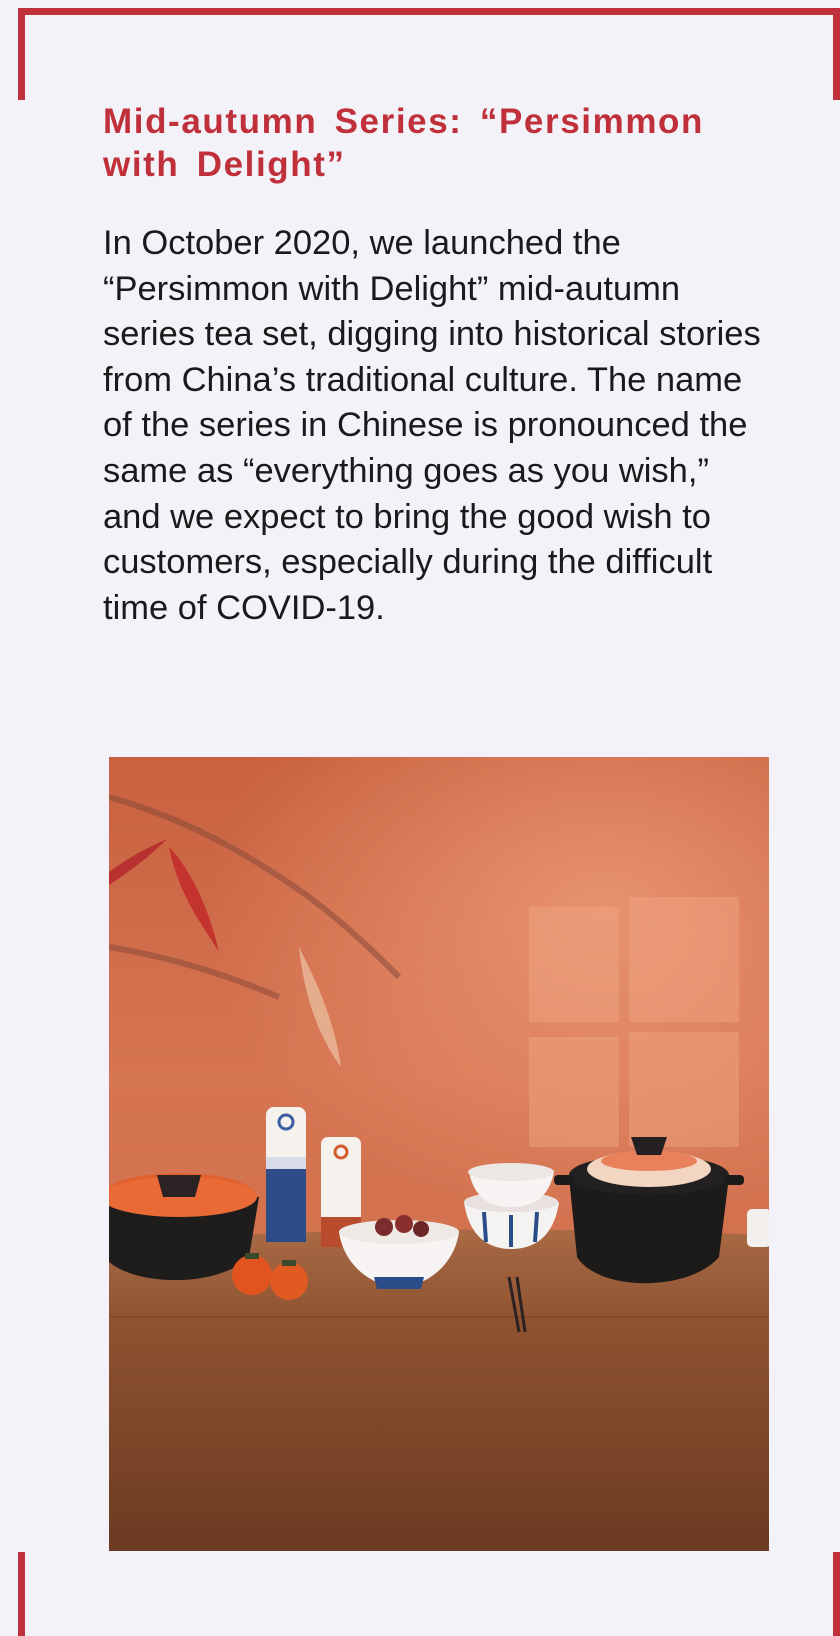 This screenshot has width=840, height=1636. I want to click on frame-left-top-border, so click(21, 54).